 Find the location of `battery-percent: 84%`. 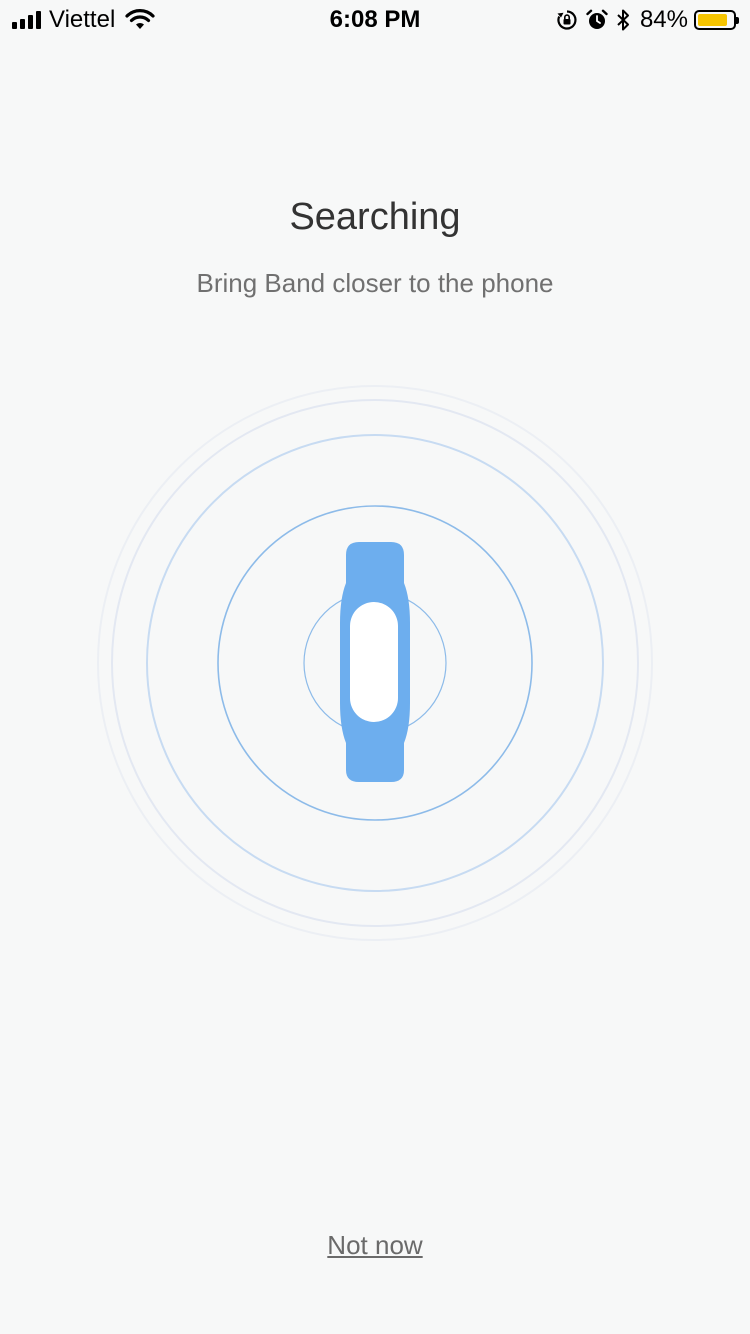

battery-percent: 84% is located at coordinates (663, 19).